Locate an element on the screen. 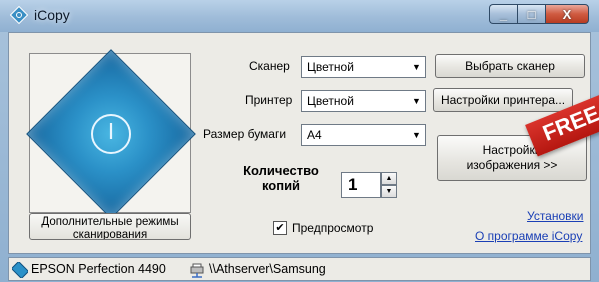 Image resolution: width=599 pixels, height=282 pixels. minimize-icon: _ is located at coordinates (503, 14).